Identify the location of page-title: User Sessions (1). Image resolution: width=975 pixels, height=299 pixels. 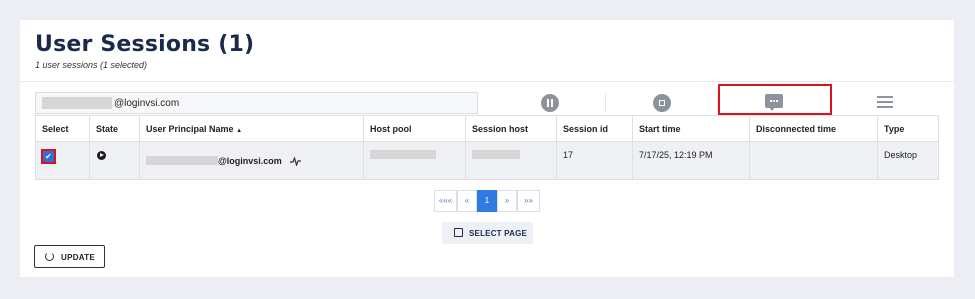
(145, 44).